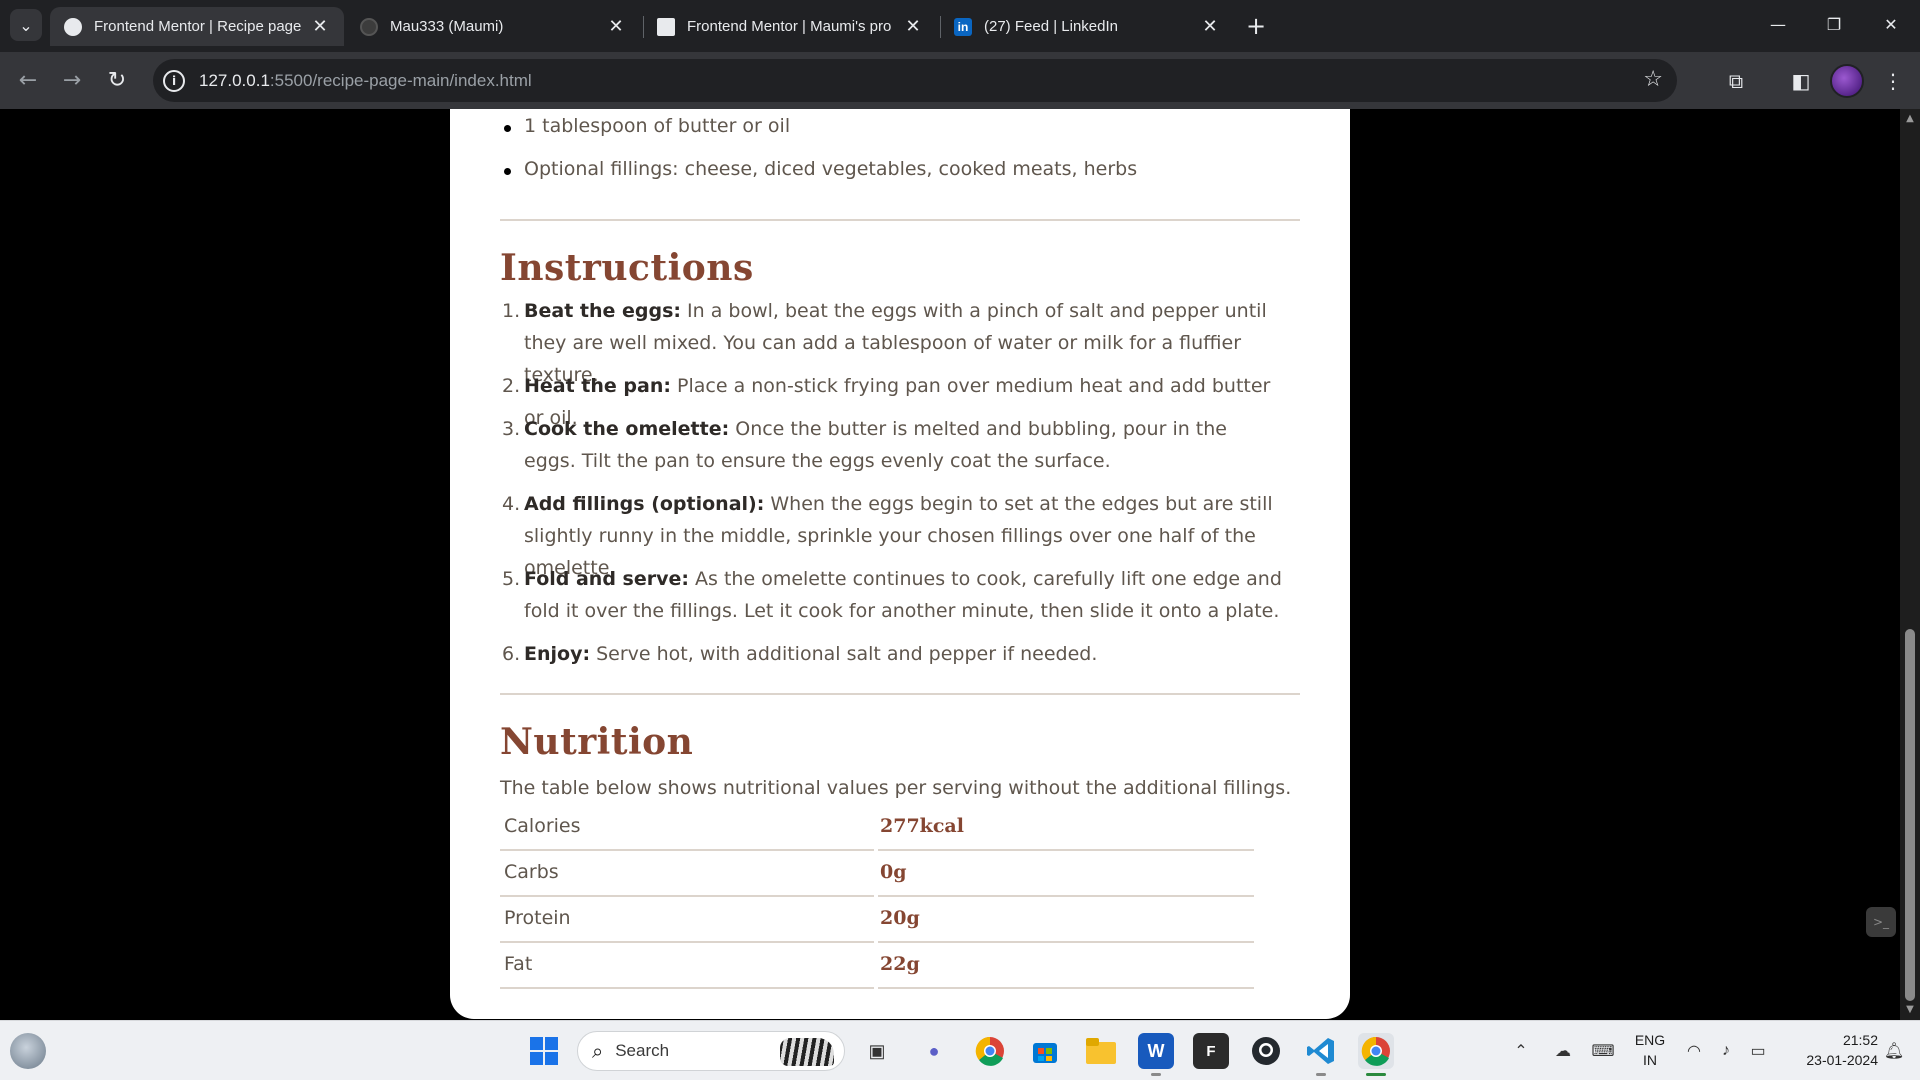 Image resolution: width=1920 pixels, height=1080 pixels. What do you see at coordinates (73, 26) in the screenshot?
I see `frontend-mentor-favicon-icon` at bounding box center [73, 26].